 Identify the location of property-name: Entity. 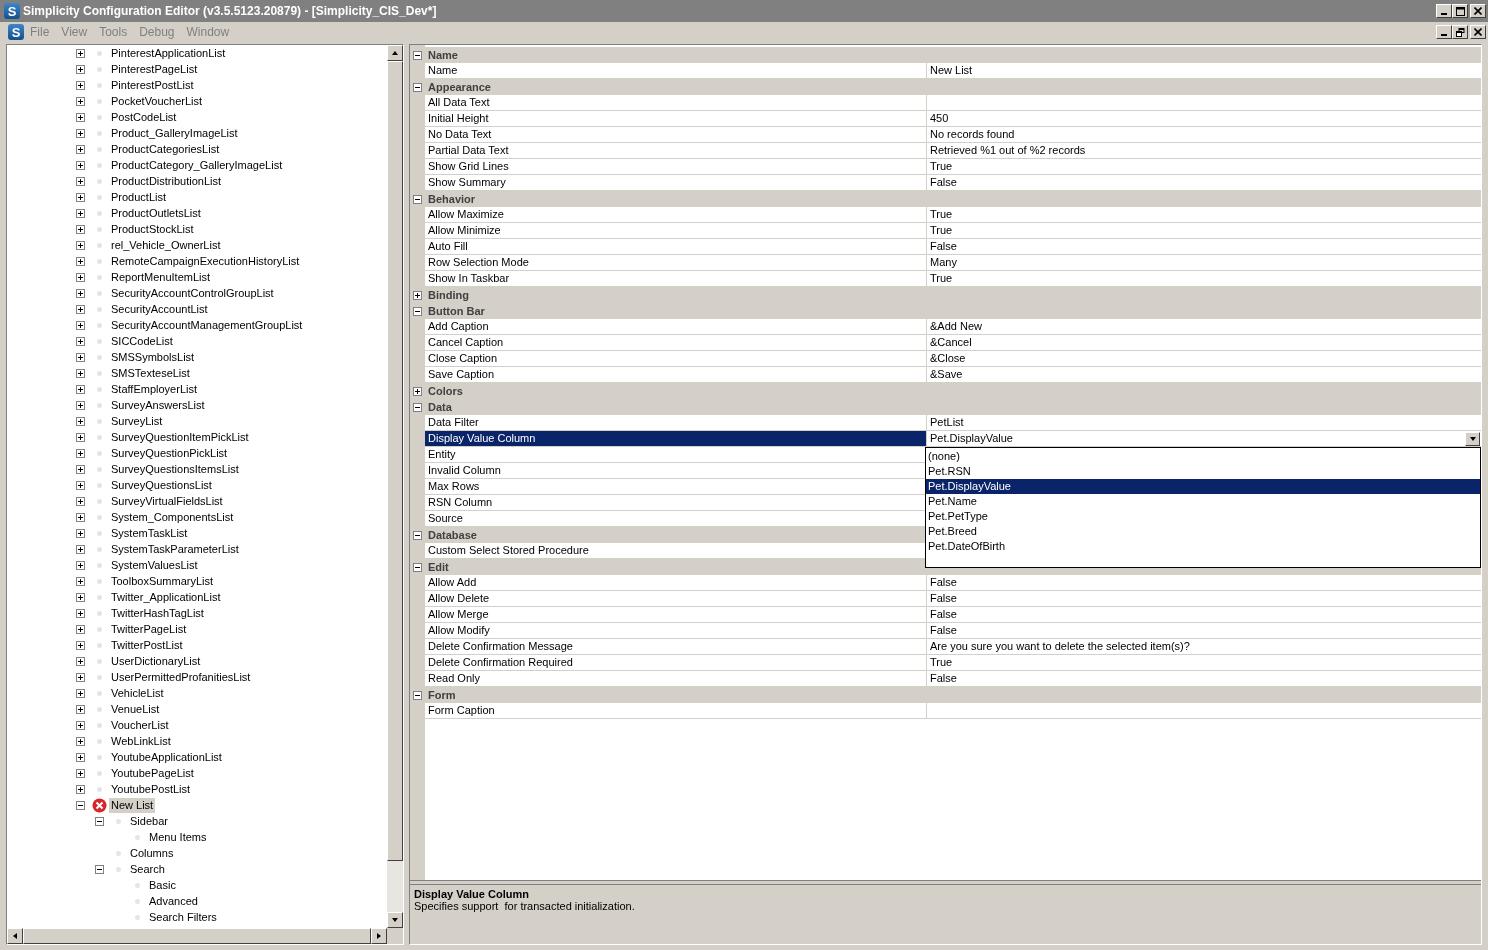
(676, 455).